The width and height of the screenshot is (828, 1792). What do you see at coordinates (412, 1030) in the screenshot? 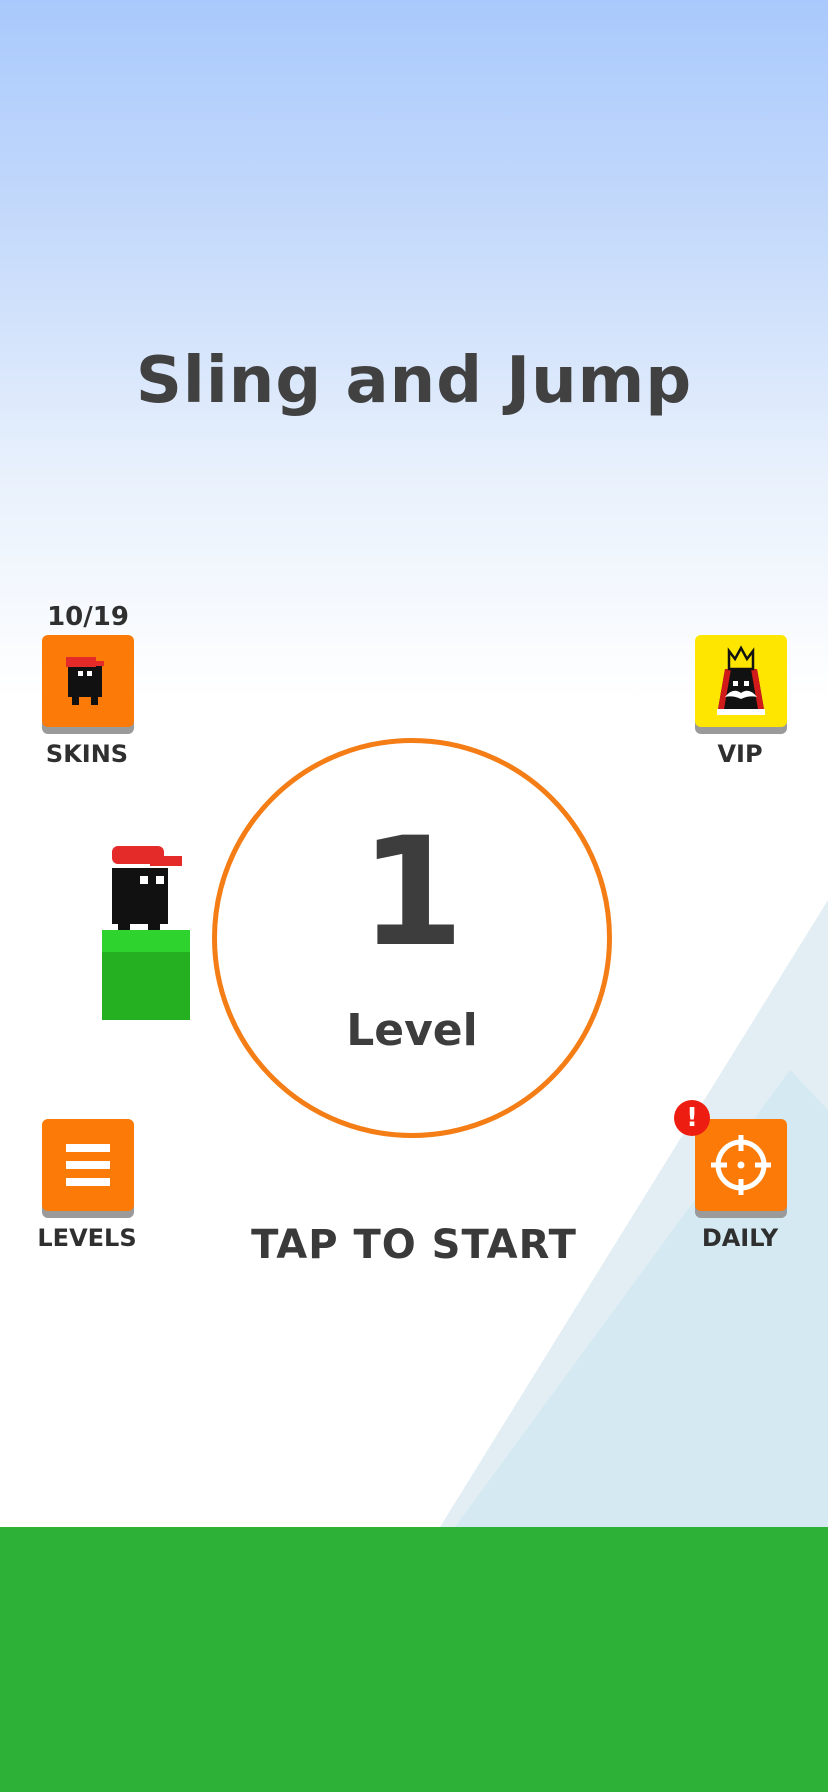
I see `level-label: Level` at bounding box center [412, 1030].